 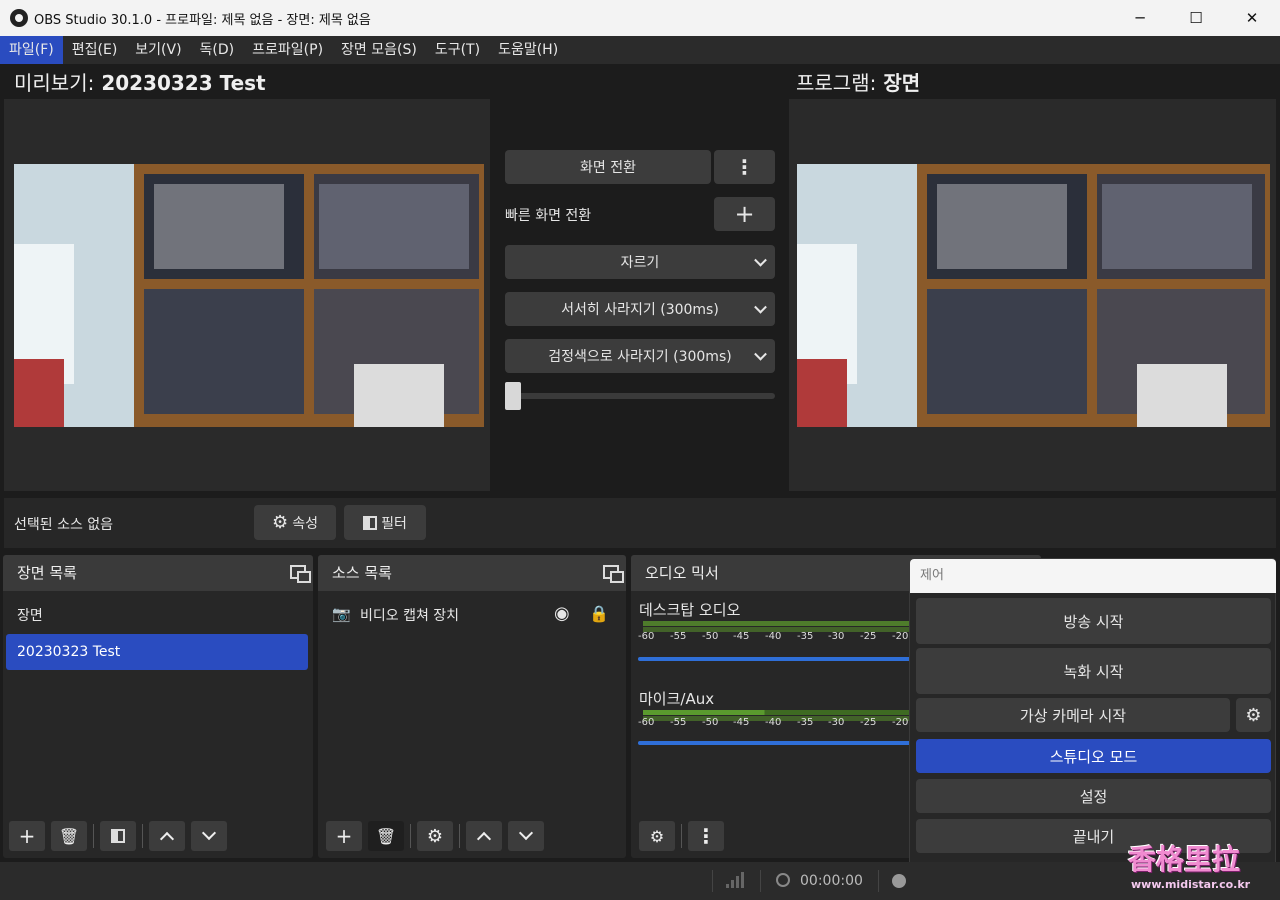 I want to click on move-scene-down-button, so click(x=209, y=836).